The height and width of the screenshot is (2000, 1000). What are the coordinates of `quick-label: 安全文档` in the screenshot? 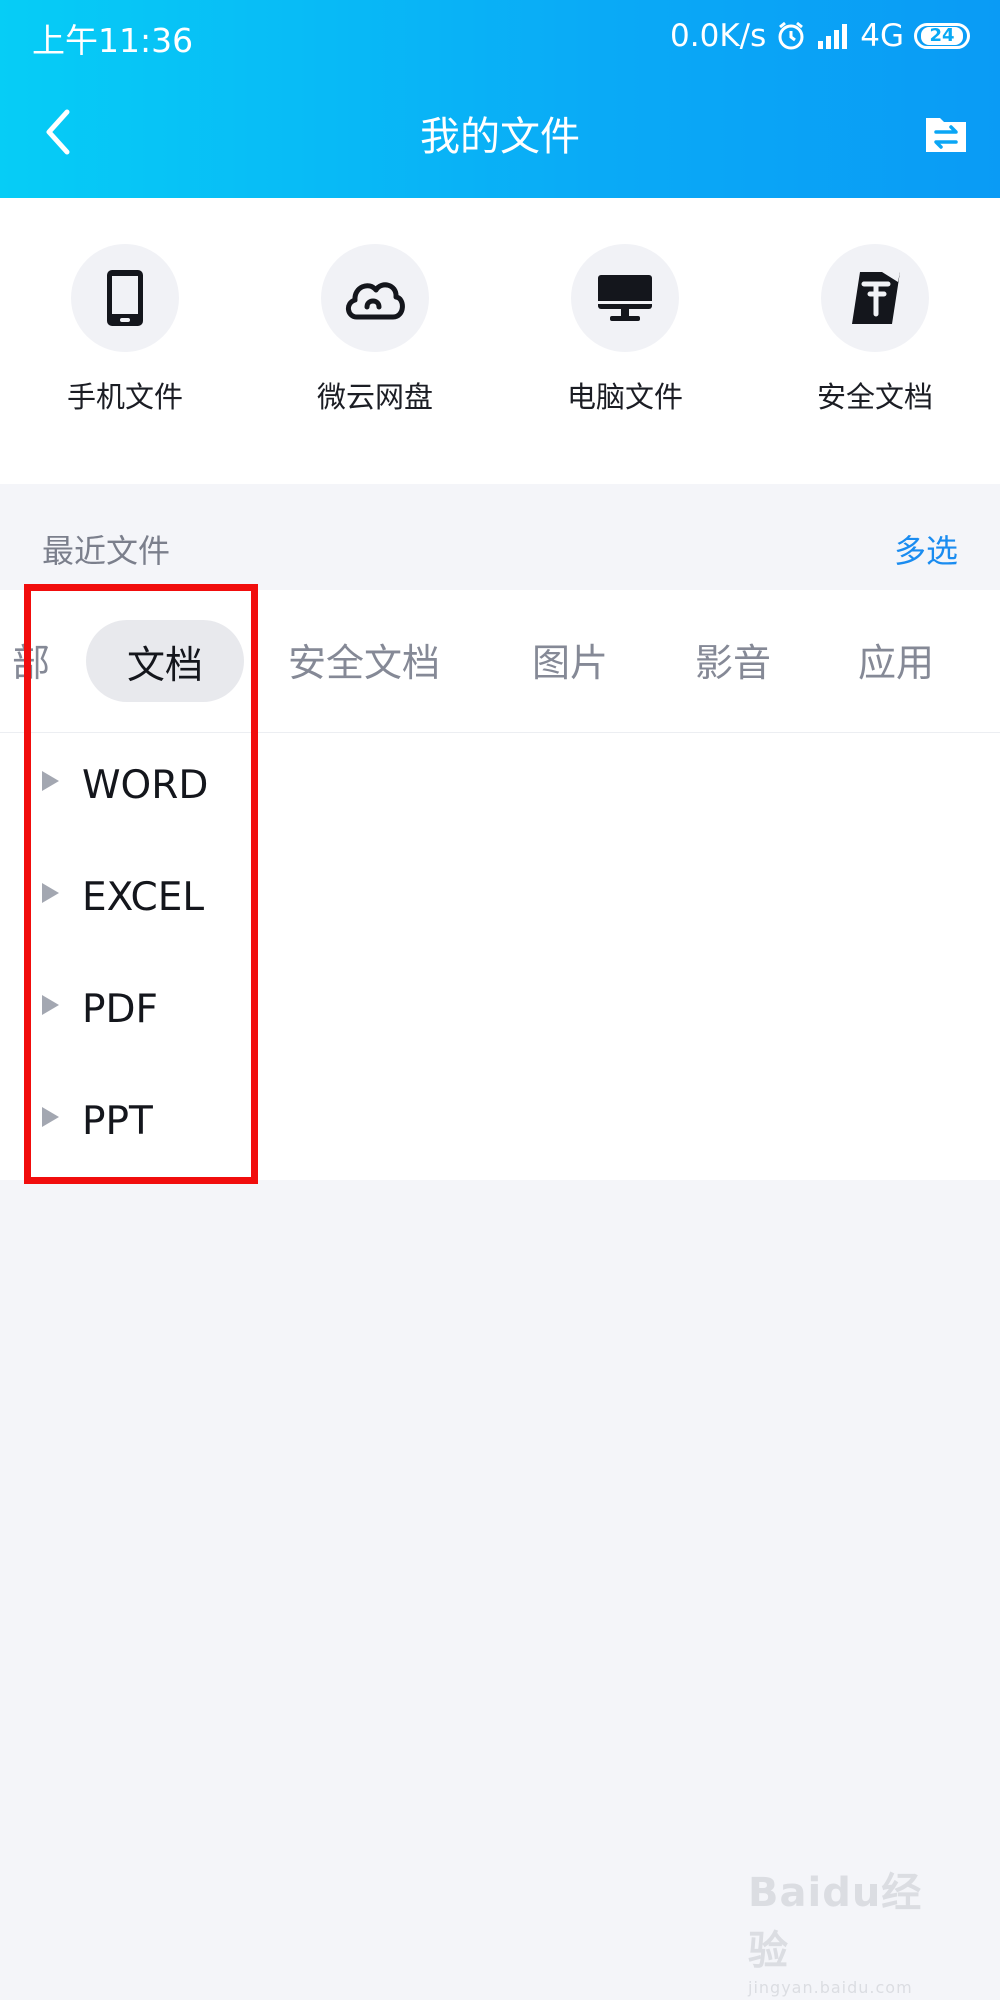 It's located at (874, 397).